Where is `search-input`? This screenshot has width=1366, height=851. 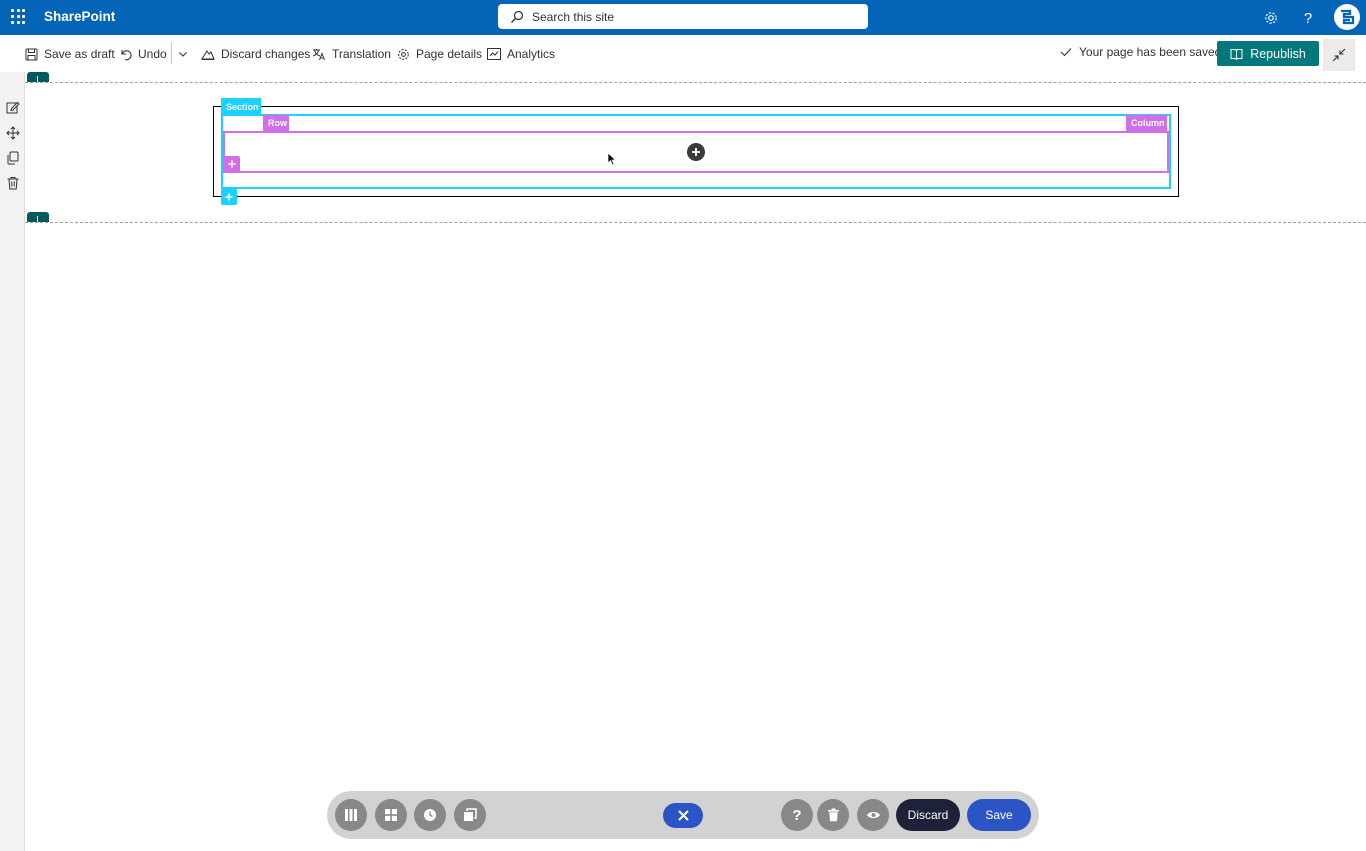
search-input is located at coordinates (682, 16).